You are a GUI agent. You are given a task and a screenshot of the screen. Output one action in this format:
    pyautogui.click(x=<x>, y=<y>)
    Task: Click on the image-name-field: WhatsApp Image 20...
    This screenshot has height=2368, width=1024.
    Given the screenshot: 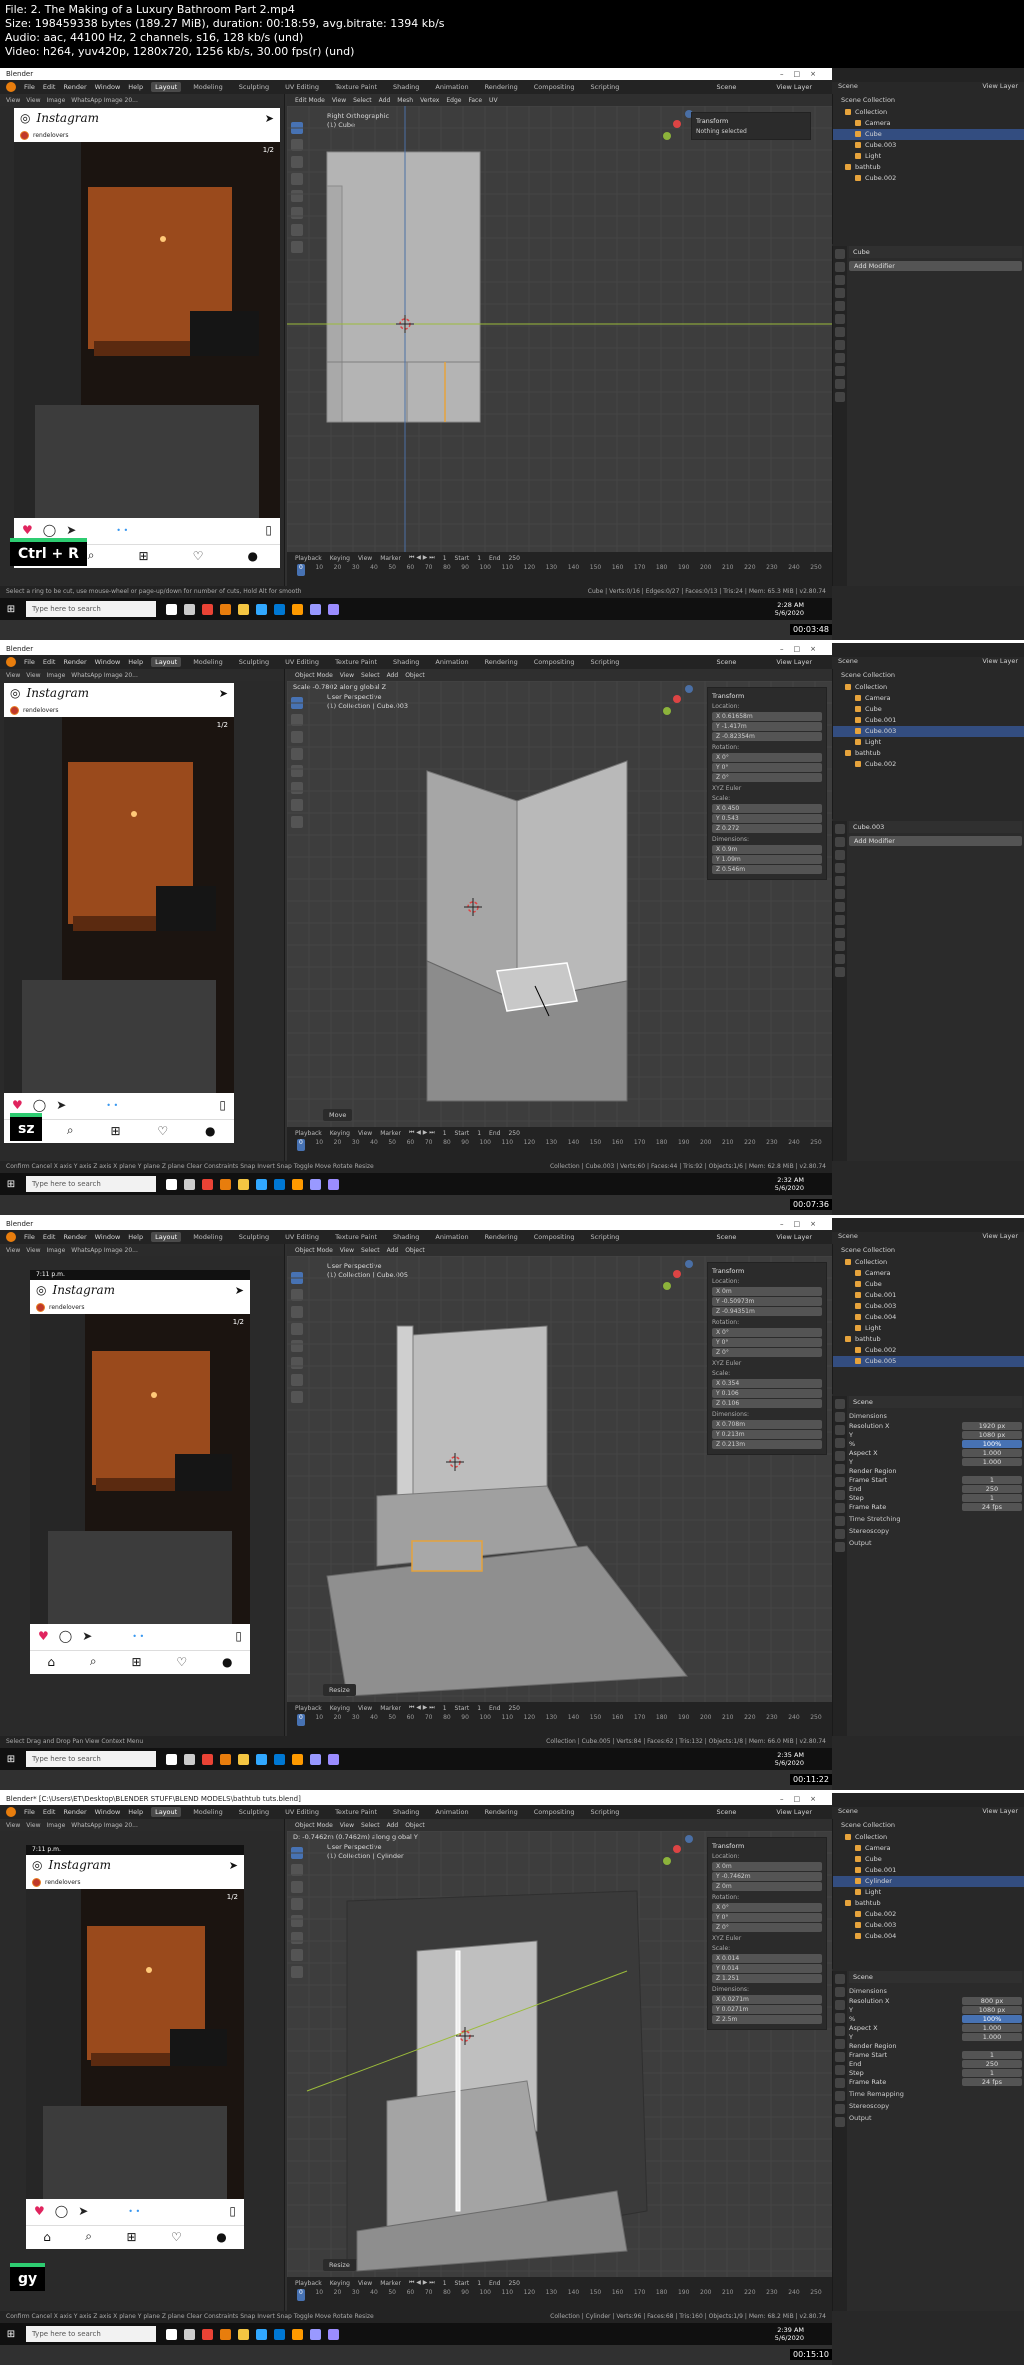 What is the action you would take?
    pyautogui.click(x=104, y=1825)
    